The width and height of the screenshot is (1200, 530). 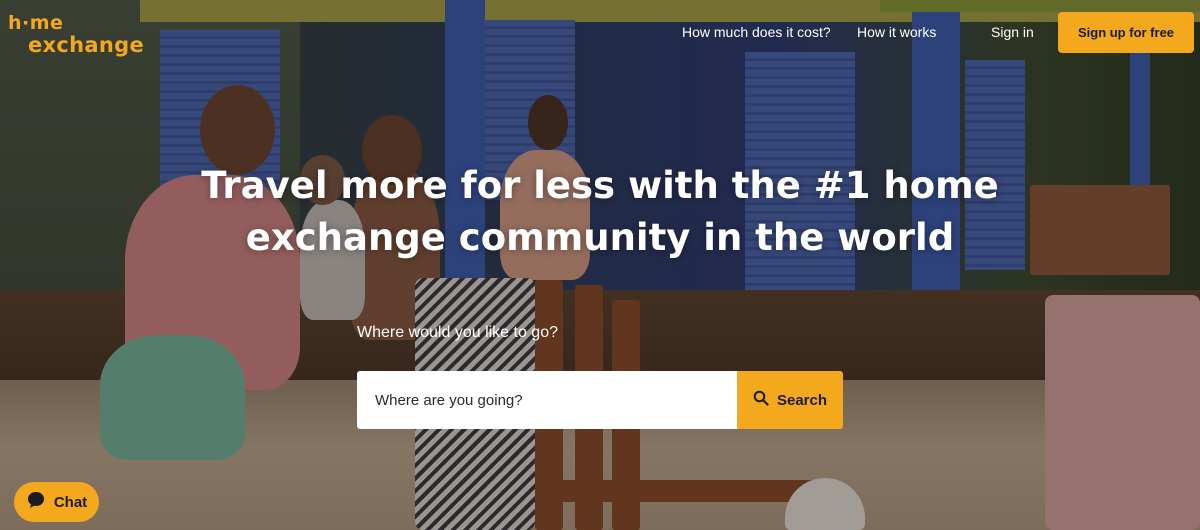 I want to click on search-button: Search, so click(x=790, y=400).